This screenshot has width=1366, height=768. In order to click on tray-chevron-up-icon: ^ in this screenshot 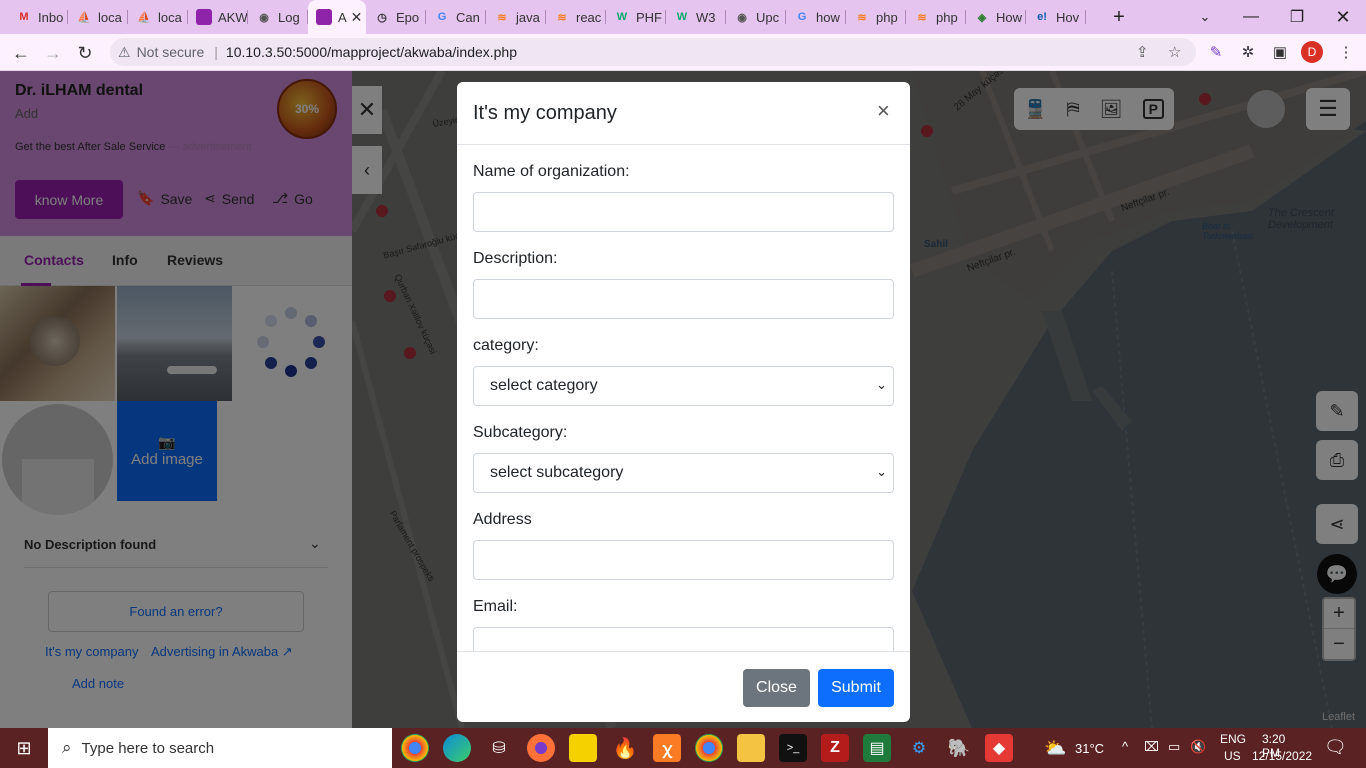, I will do `click(1125, 746)`.